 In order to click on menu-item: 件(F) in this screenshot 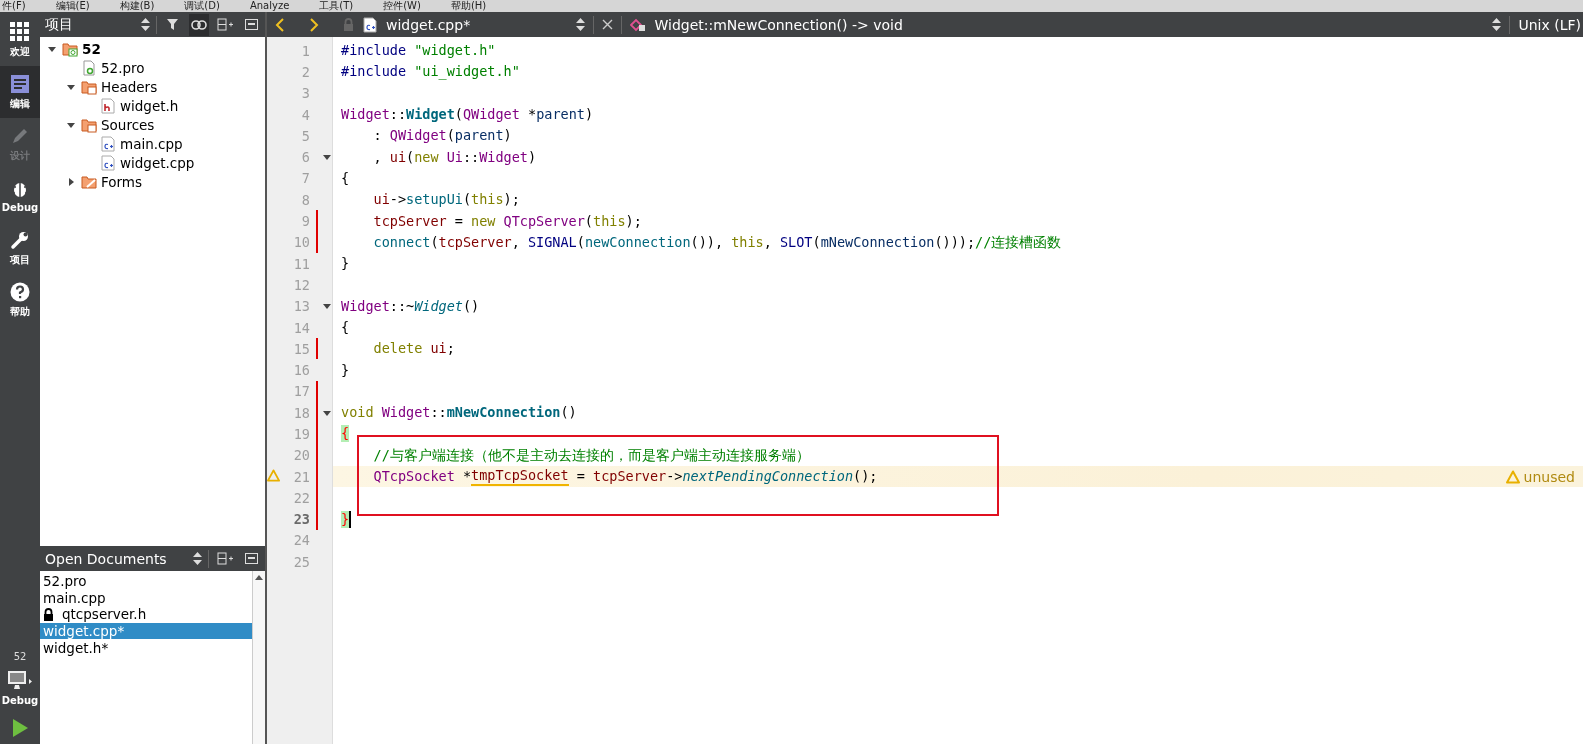, I will do `click(14, 6)`.